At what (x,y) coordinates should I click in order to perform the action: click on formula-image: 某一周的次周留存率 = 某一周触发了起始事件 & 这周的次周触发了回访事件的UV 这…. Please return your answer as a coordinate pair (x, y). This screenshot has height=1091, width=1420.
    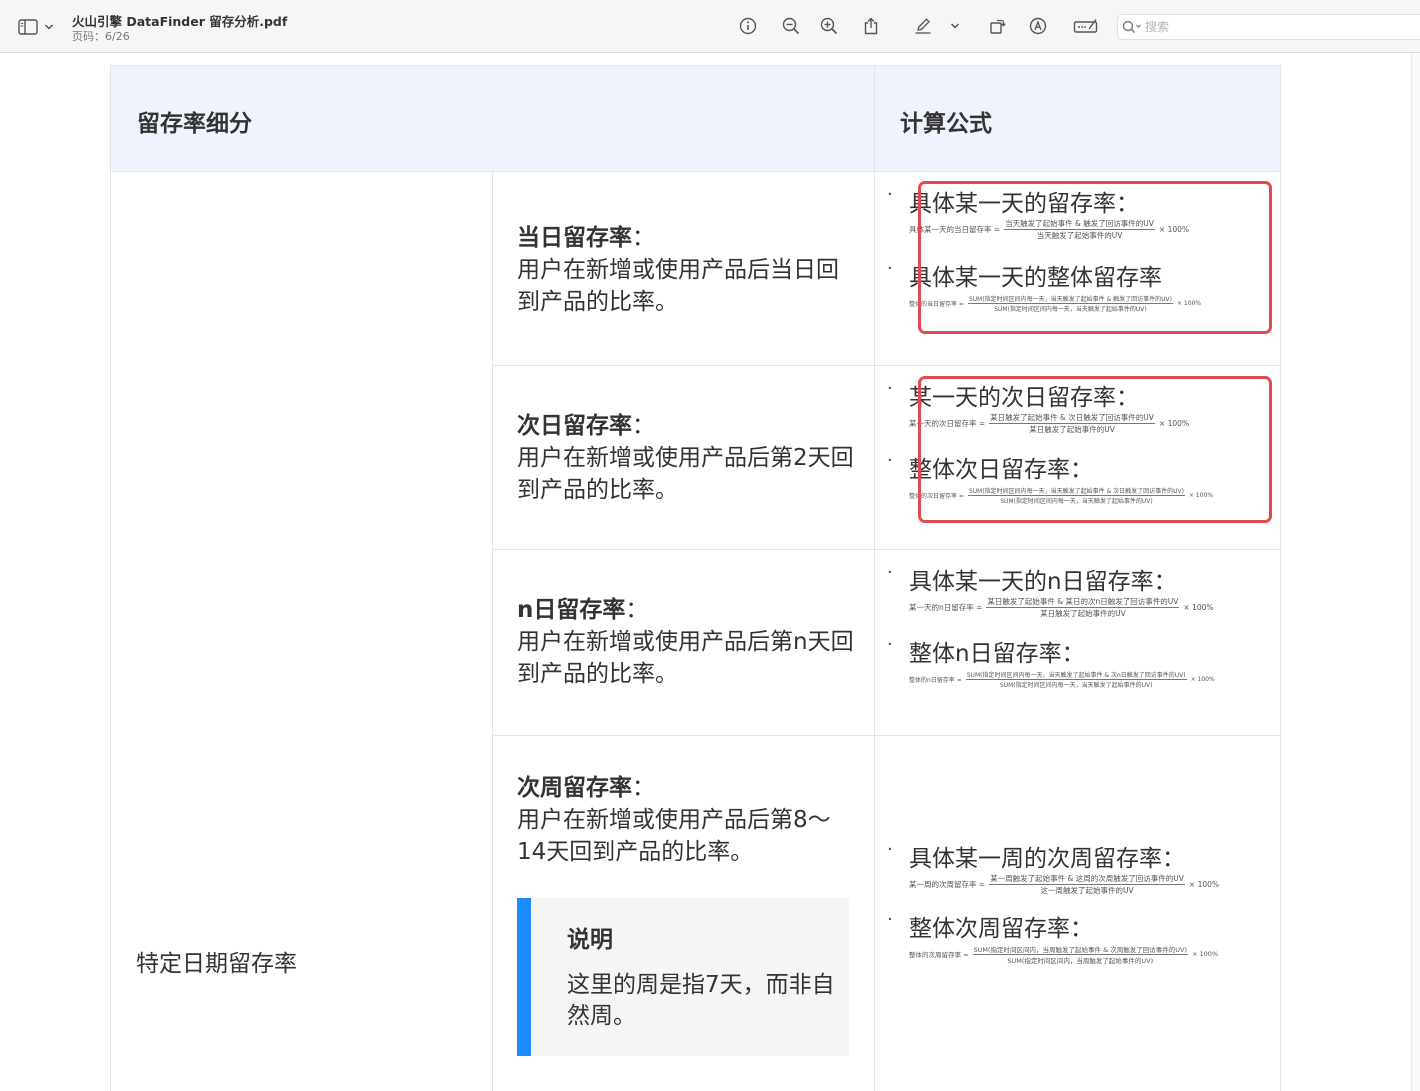
    Looking at the image, I should click on (1064, 884).